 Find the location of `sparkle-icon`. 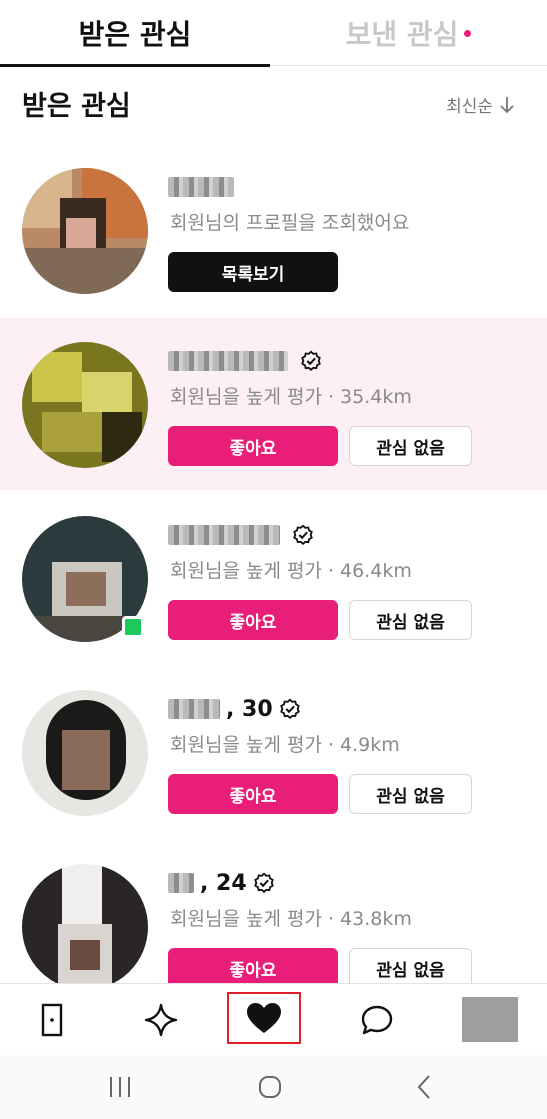

sparkle-icon is located at coordinates (161, 1020).